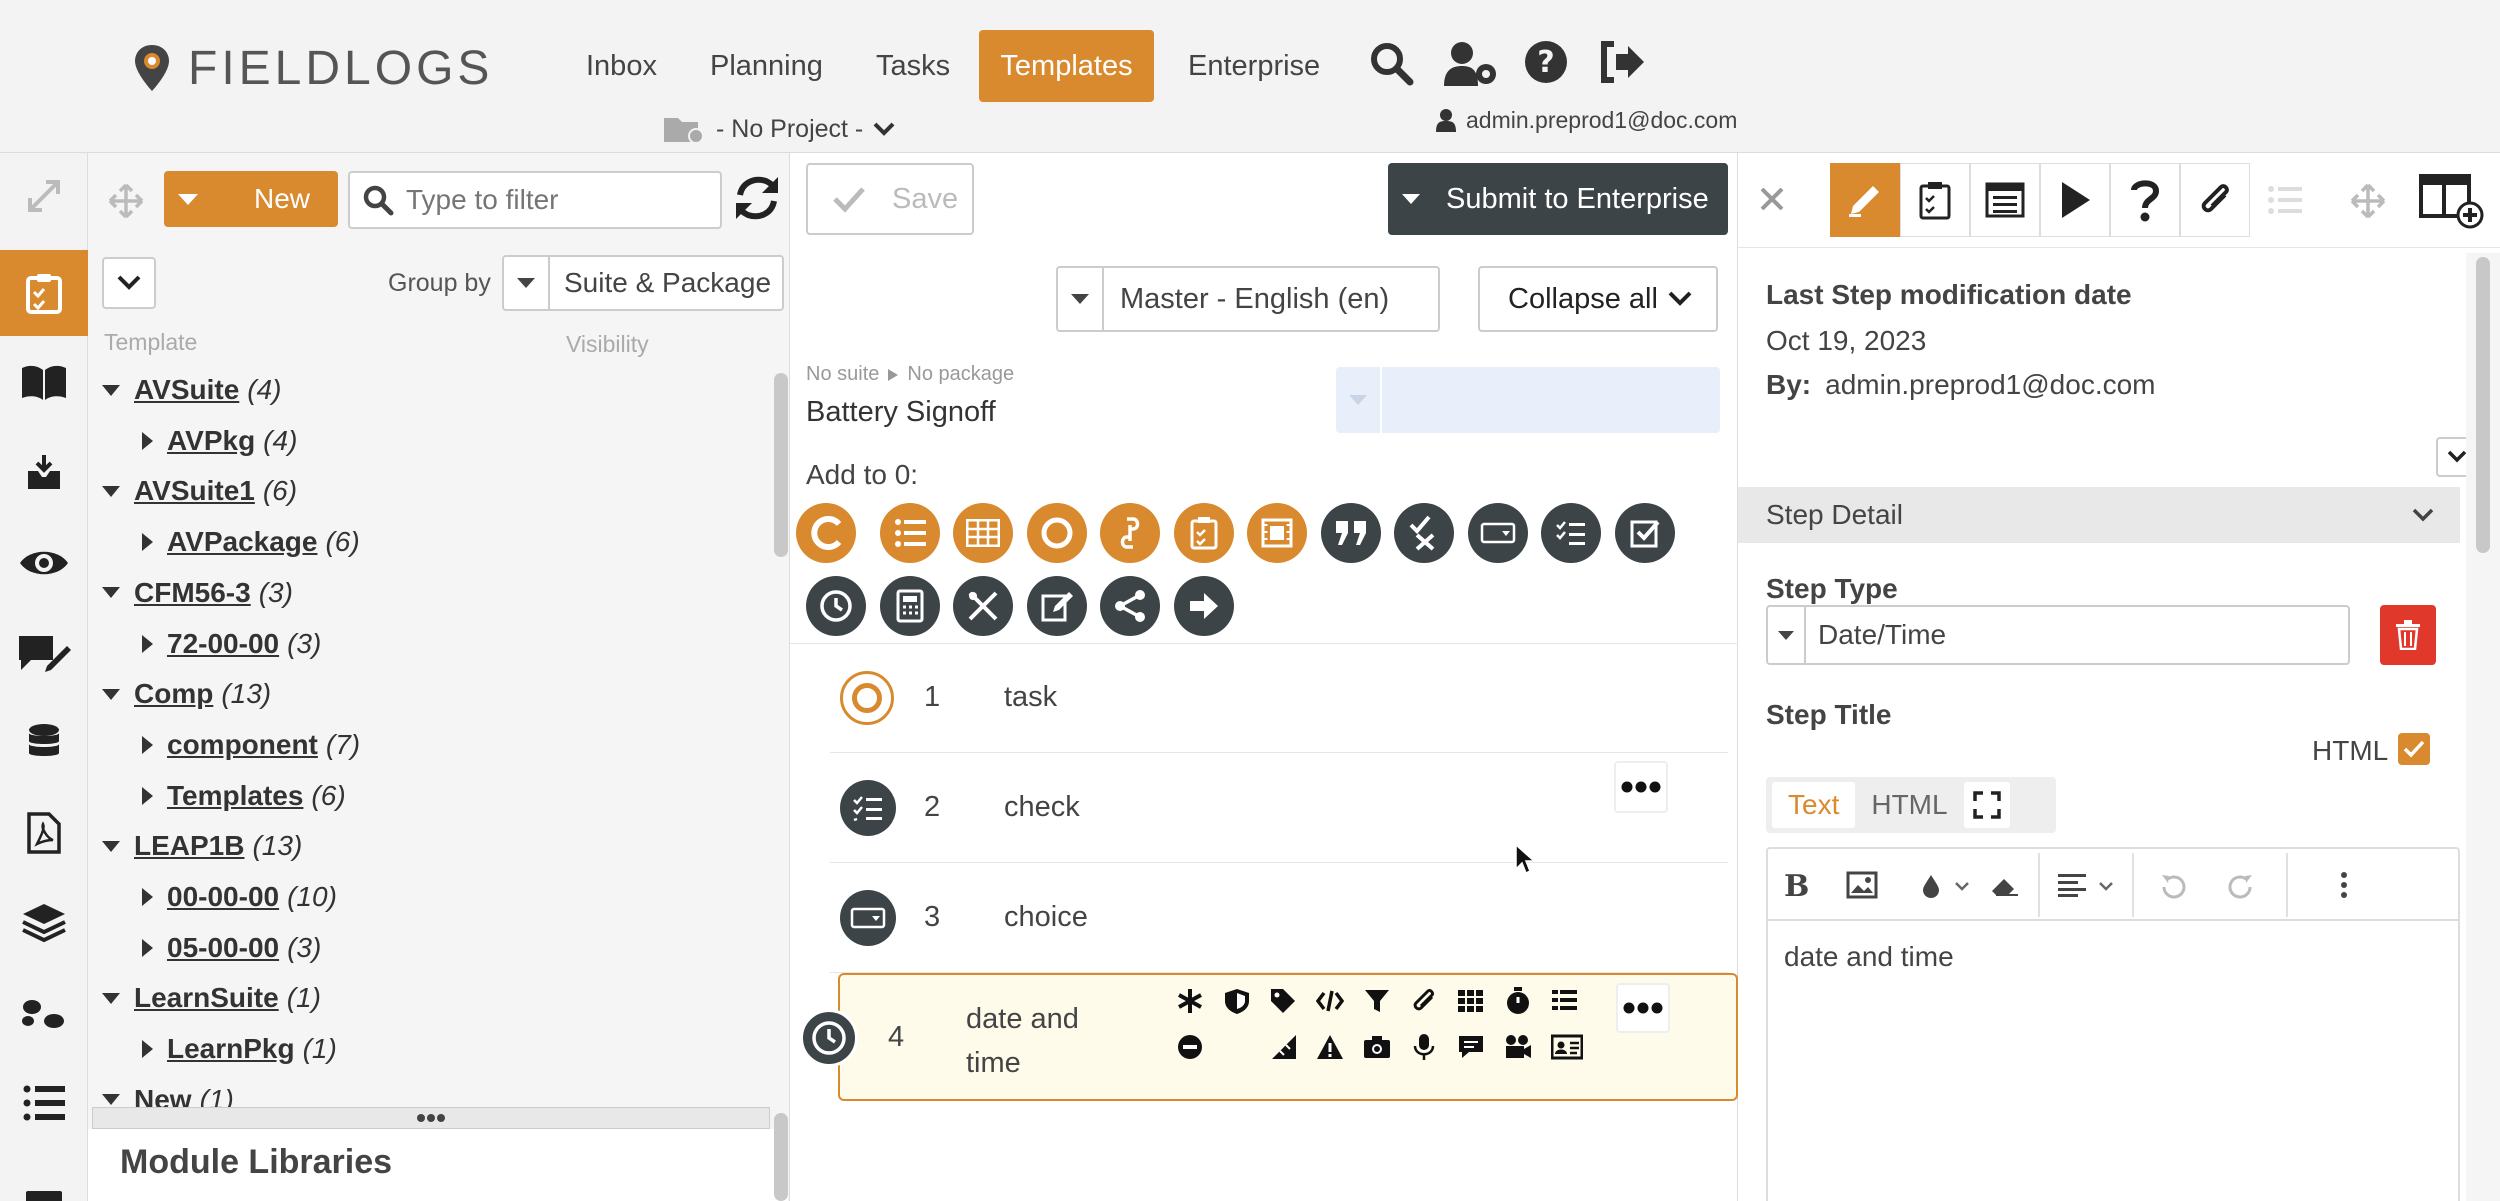 This screenshot has height=1201, width=2500. What do you see at coordinates (1350, 533) in the screenshot?
I see `quote-icon` at bounding box center [1350, 533].